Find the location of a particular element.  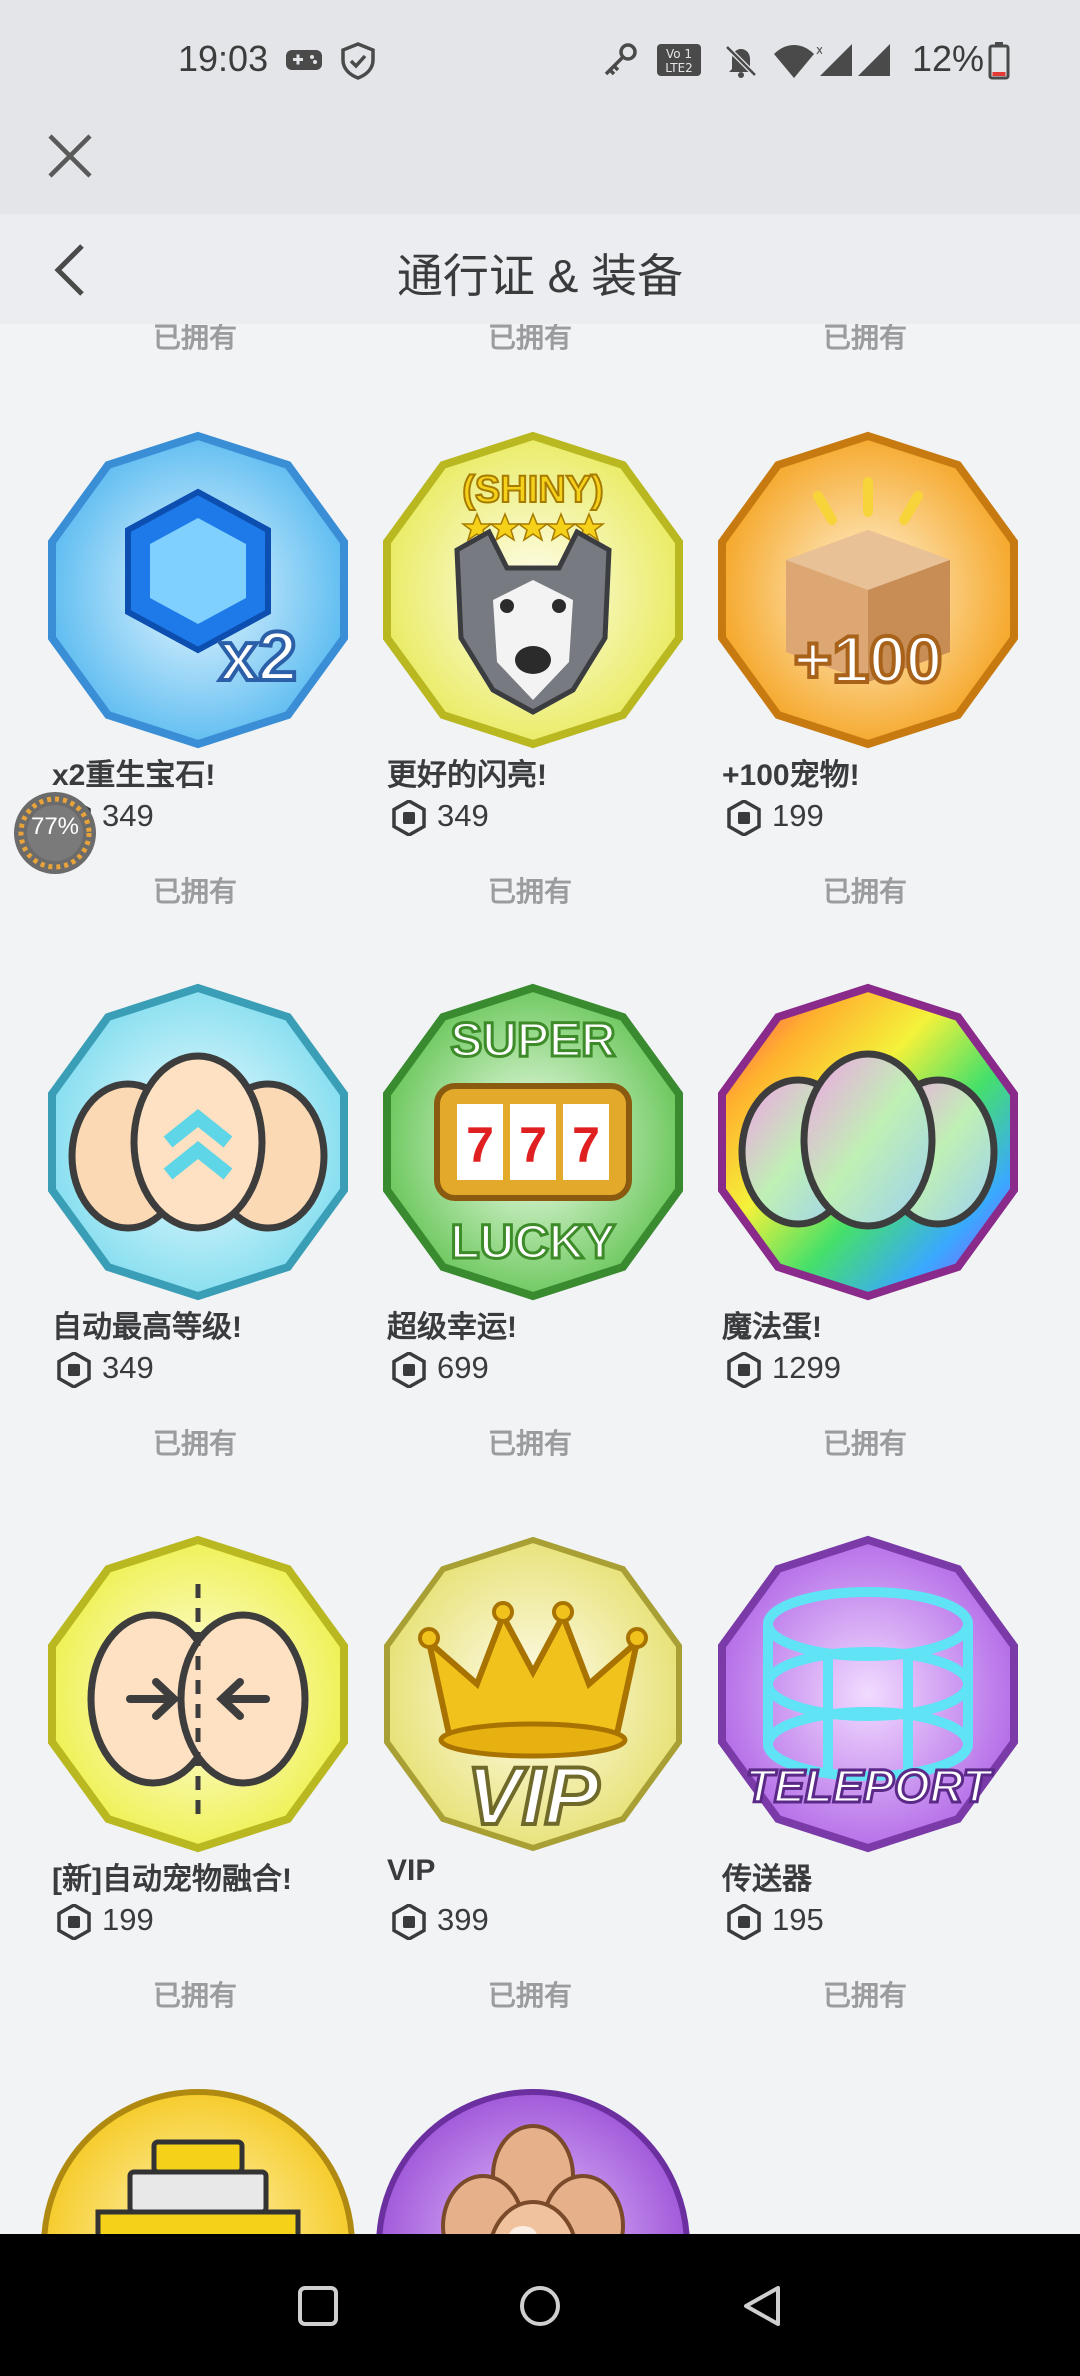

shield-icon is located at coordinates (358, 61).